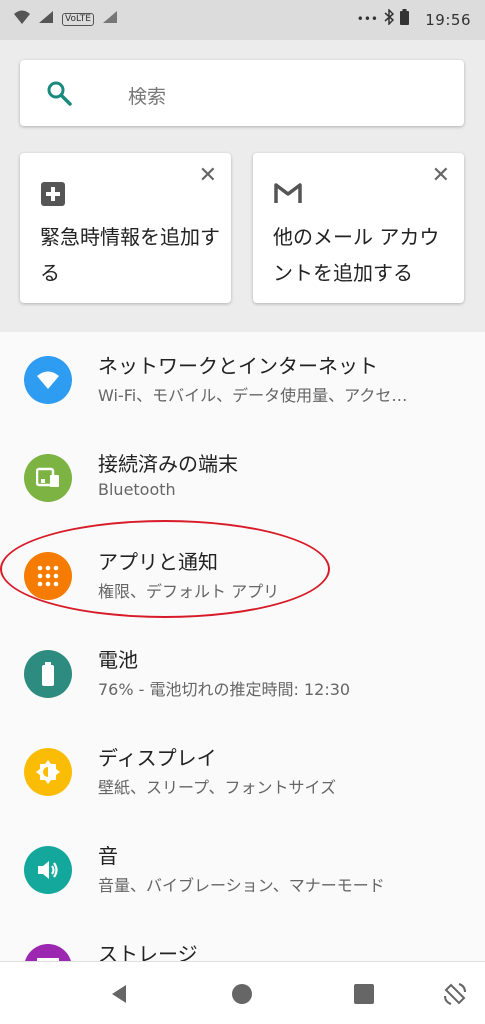 The image size is (485, 1024). Describe the element at coordinates (224, 689) in the screenshot. I see `setting-subtitle: 76% - 電池切れの推定時間: 12:30` at that location.